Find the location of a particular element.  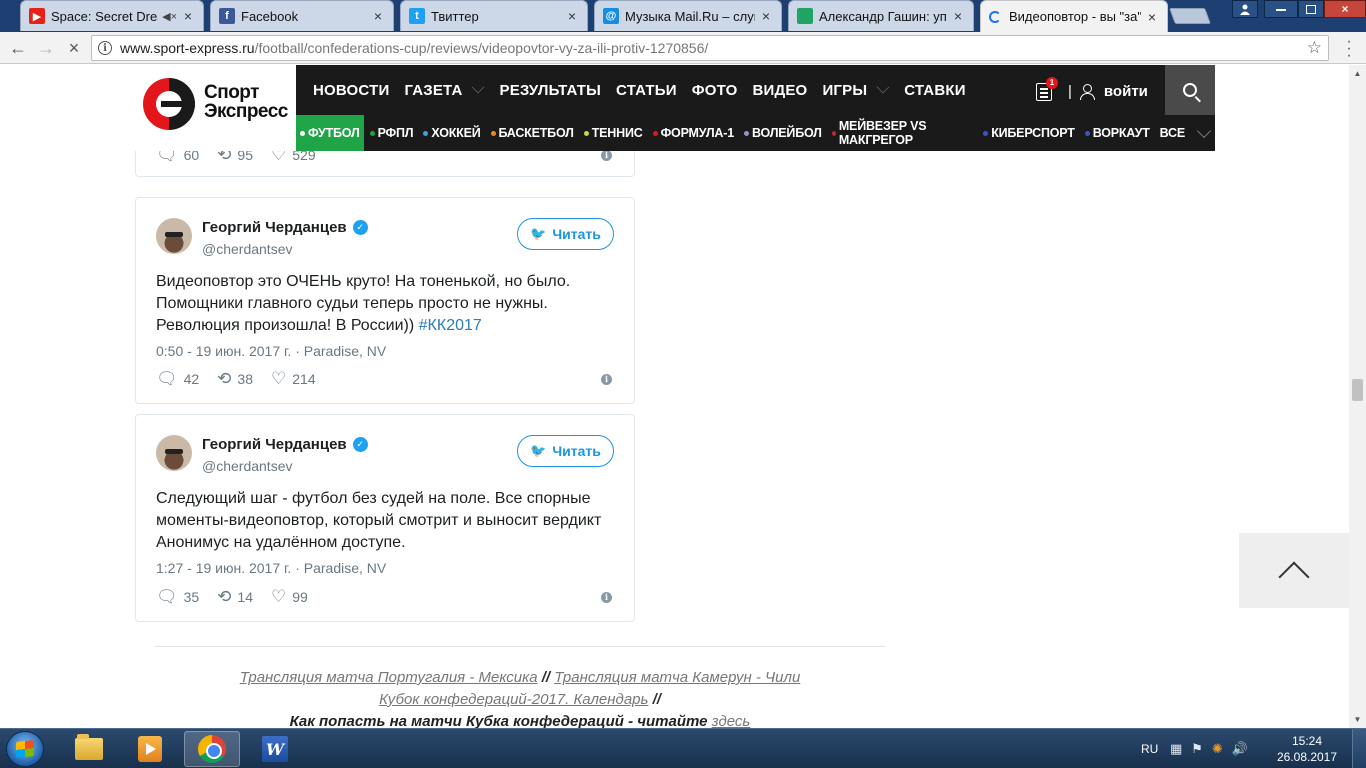

menu-item-games: ИГРЫ is located at coordinates (856, 89).